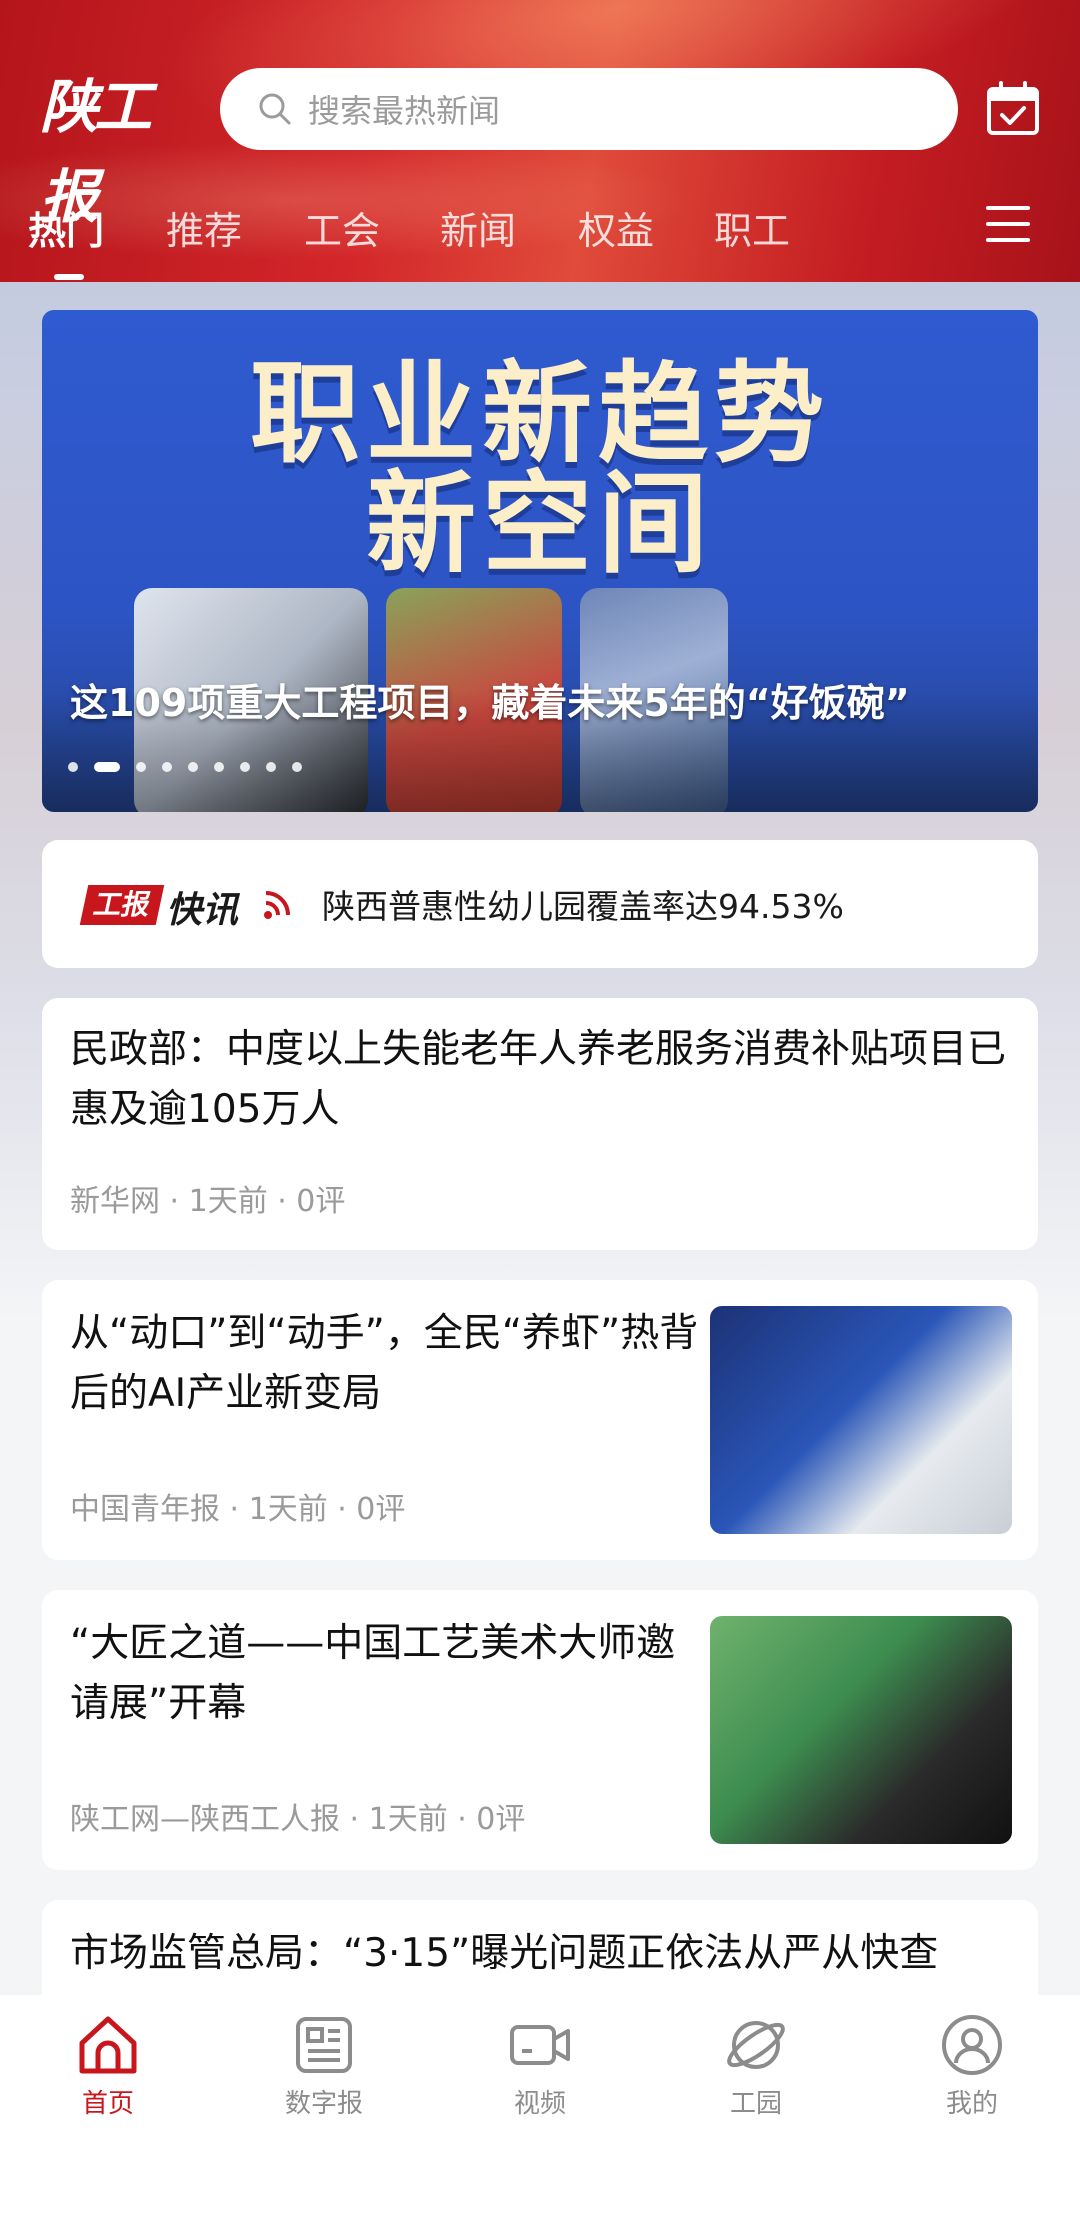 Image resolution: width=1080 pixels, height=2227 pixels. I want to click on video-icon, so click(540, 2045).